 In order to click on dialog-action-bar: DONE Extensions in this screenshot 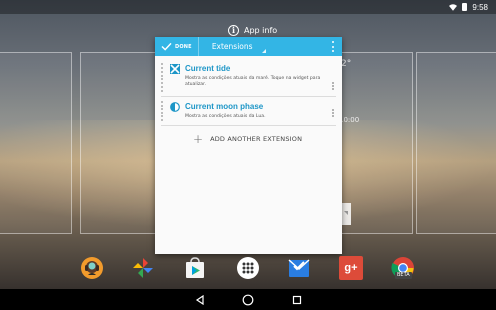, I will do `click(248, 46)`.